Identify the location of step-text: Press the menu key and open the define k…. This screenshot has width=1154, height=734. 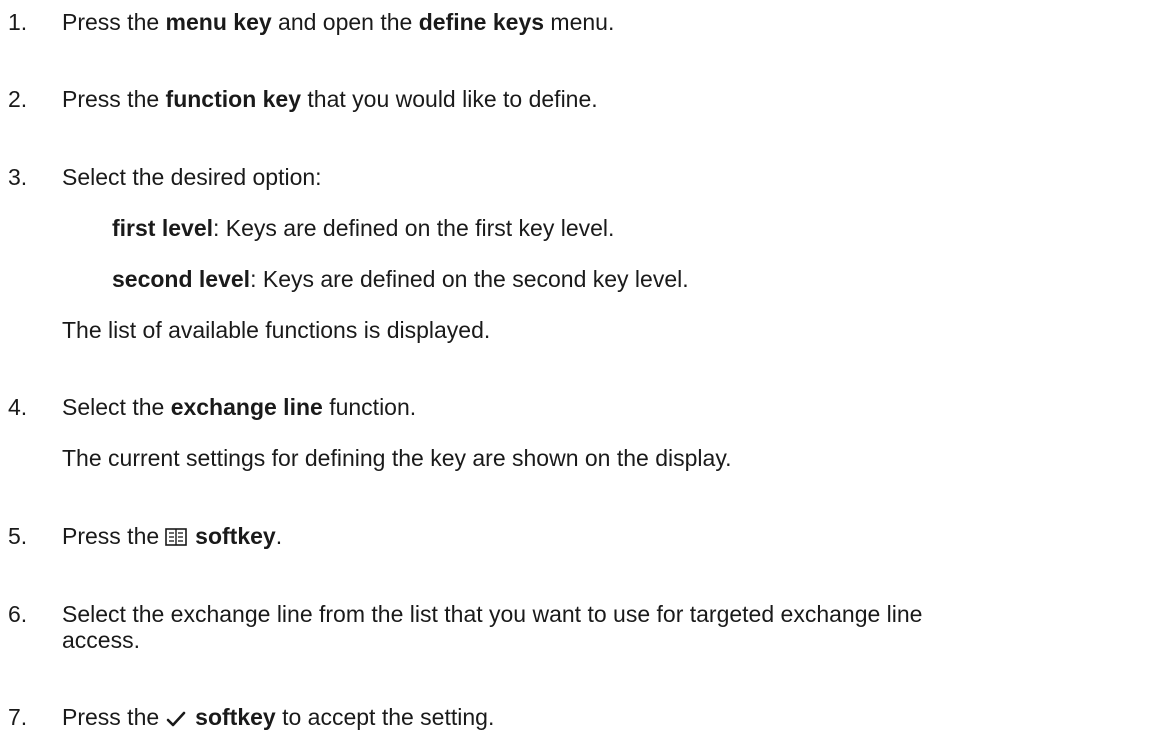
(338, 22).